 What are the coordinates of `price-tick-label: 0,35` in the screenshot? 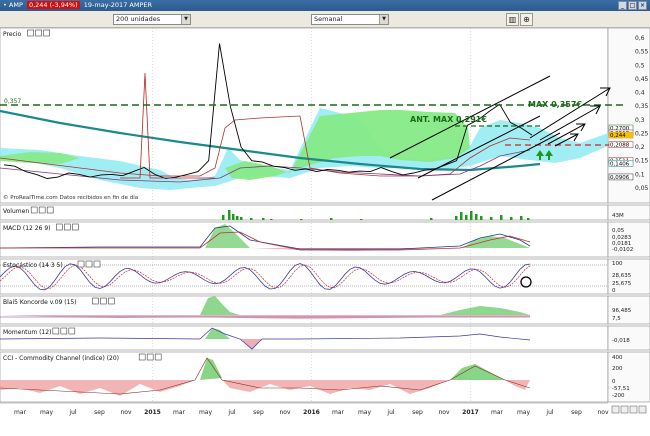 It's located at (642, 106).